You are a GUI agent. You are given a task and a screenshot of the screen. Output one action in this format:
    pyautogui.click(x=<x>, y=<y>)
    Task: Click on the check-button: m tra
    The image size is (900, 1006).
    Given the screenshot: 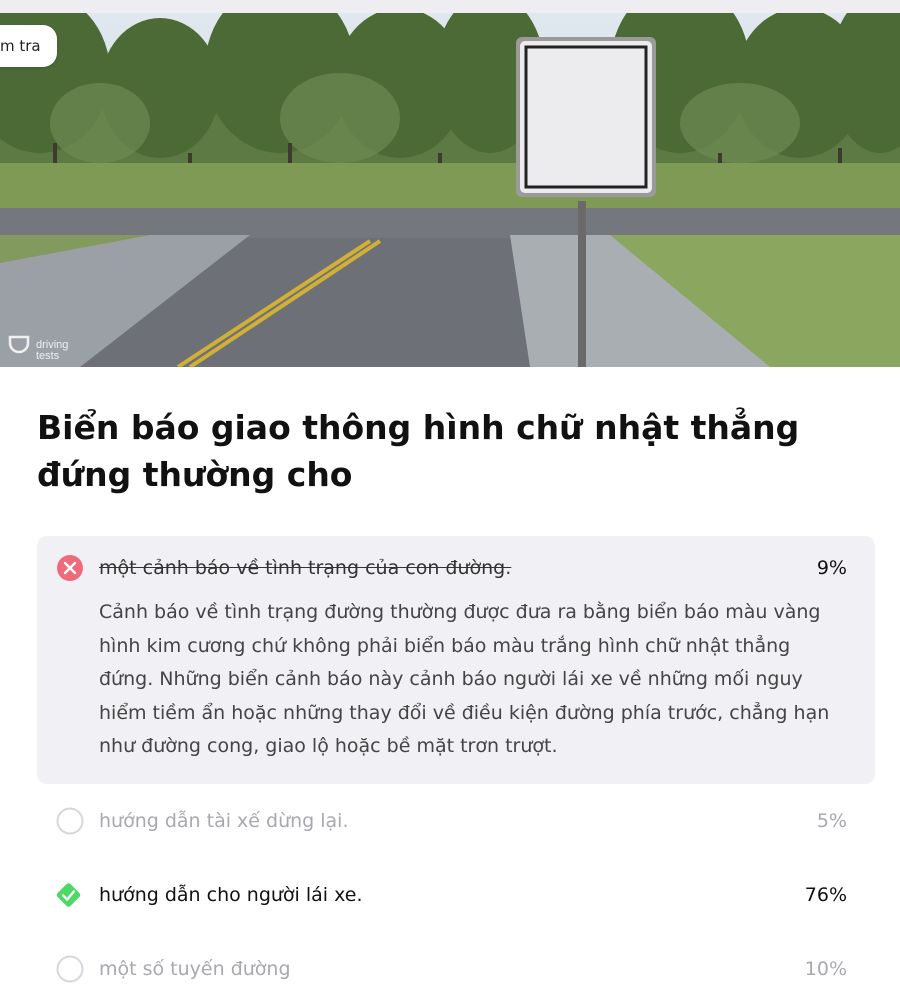 What is the action you would take?
    pyautogui.click(x=28, y=46)
    